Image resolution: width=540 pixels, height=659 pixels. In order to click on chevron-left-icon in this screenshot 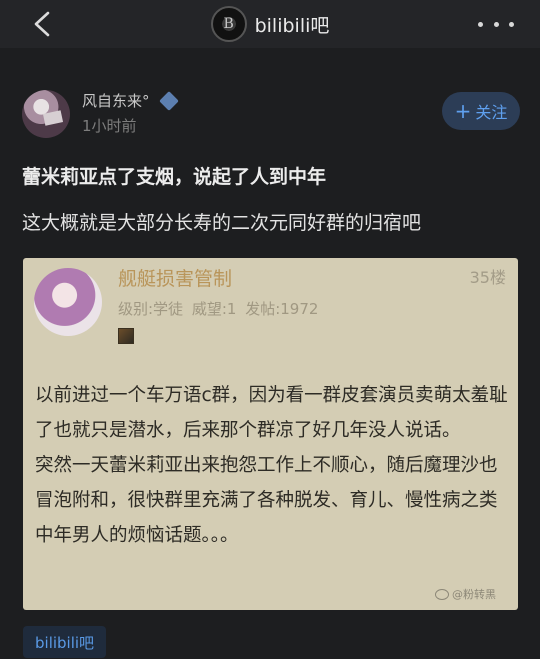, I will do `click(42, 24)`.